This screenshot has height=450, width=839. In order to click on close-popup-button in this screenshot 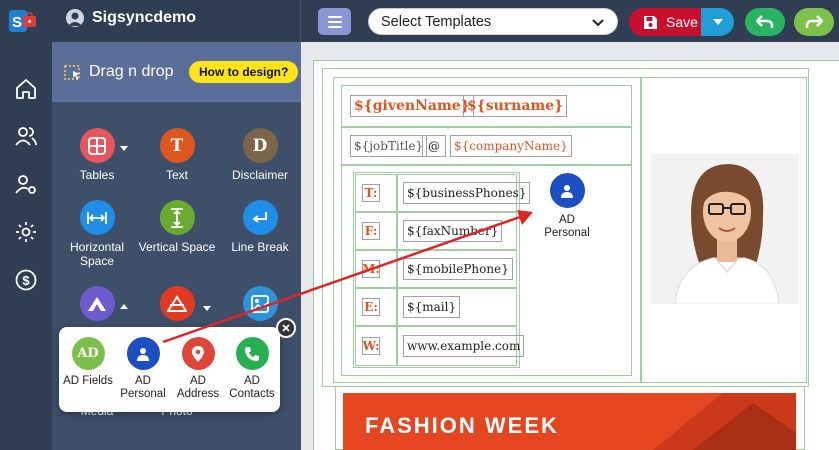, I will do `click(286, 328)`.